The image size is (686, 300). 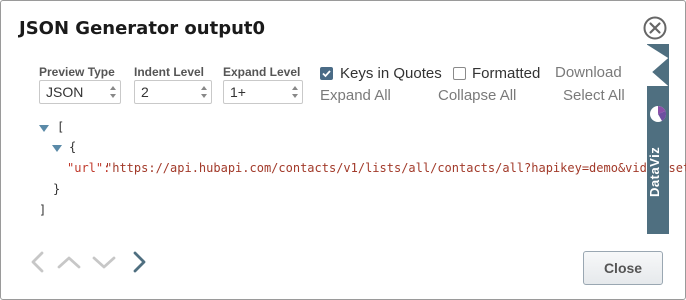 What do you see at coordinates (238, 92) in the screenshot?
I see `expand-level-value: 1+` at bounding box center [238, 92].